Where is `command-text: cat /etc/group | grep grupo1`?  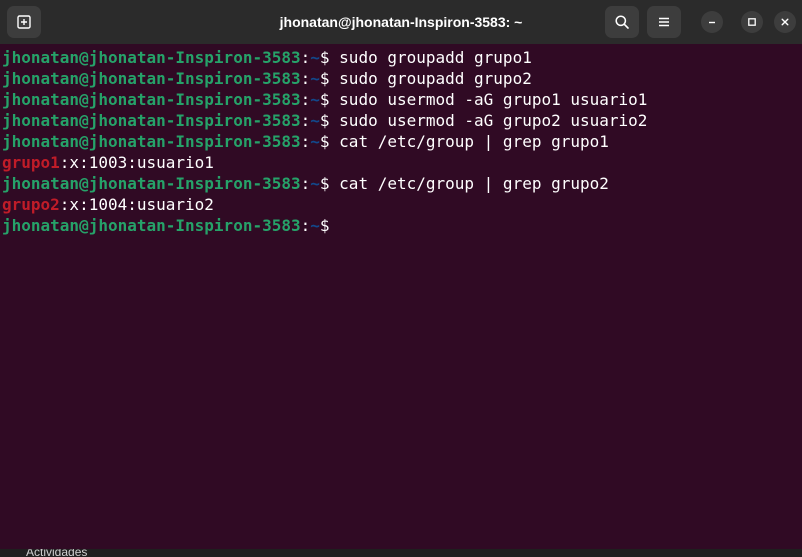 command-text: cat /etc/group | grep grupo1 is located at coordinates (474, 141).